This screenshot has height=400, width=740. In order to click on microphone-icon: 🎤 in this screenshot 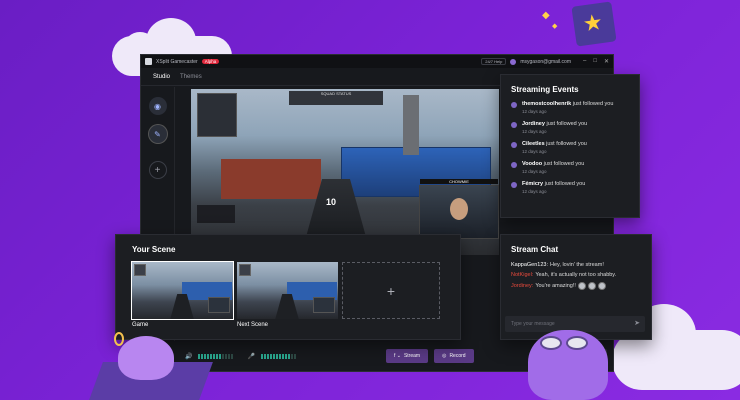, I will do `click(250, 356)`.